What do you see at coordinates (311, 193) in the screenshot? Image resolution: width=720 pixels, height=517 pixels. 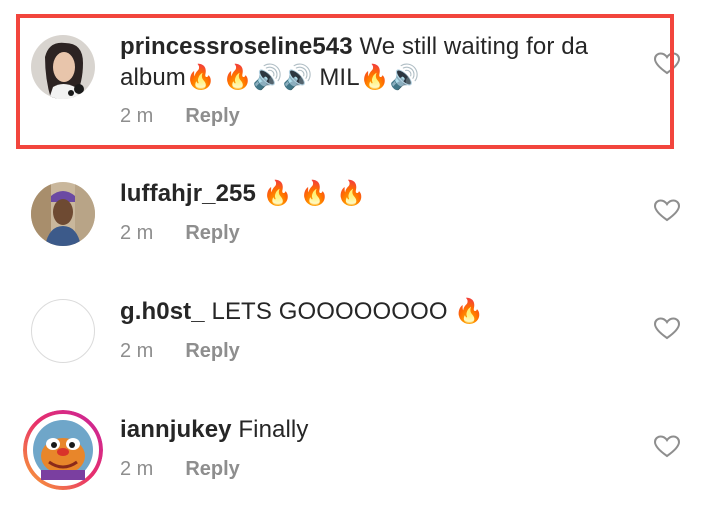 I see `comment-body: 🔥 🔥 🔥` at bounding box center [311, 193].